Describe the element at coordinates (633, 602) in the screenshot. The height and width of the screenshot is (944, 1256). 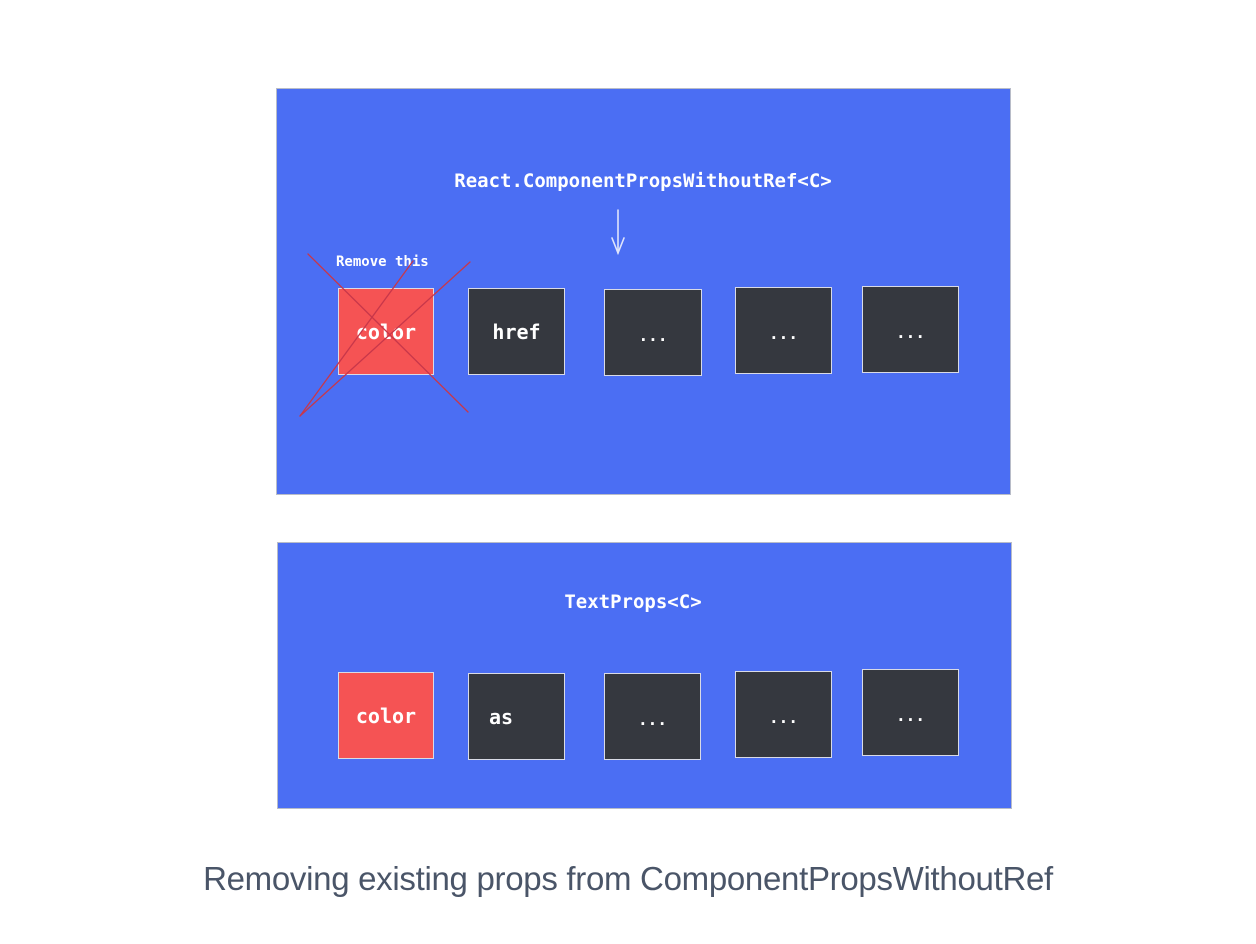
I see `text-props-title: TextProps<C>` at that location.